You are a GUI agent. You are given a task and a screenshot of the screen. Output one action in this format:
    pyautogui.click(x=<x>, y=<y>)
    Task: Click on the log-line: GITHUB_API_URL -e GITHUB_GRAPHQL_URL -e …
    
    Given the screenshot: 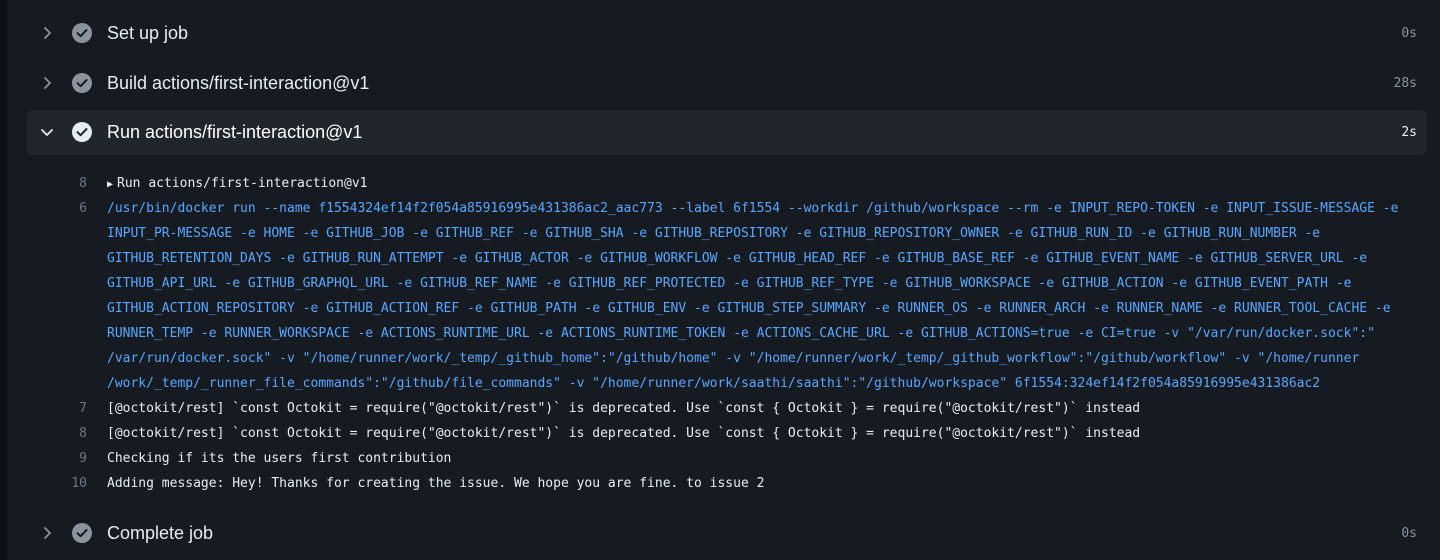 What is the action you would take?
    pyautogui.click(x=723, y=283)
    